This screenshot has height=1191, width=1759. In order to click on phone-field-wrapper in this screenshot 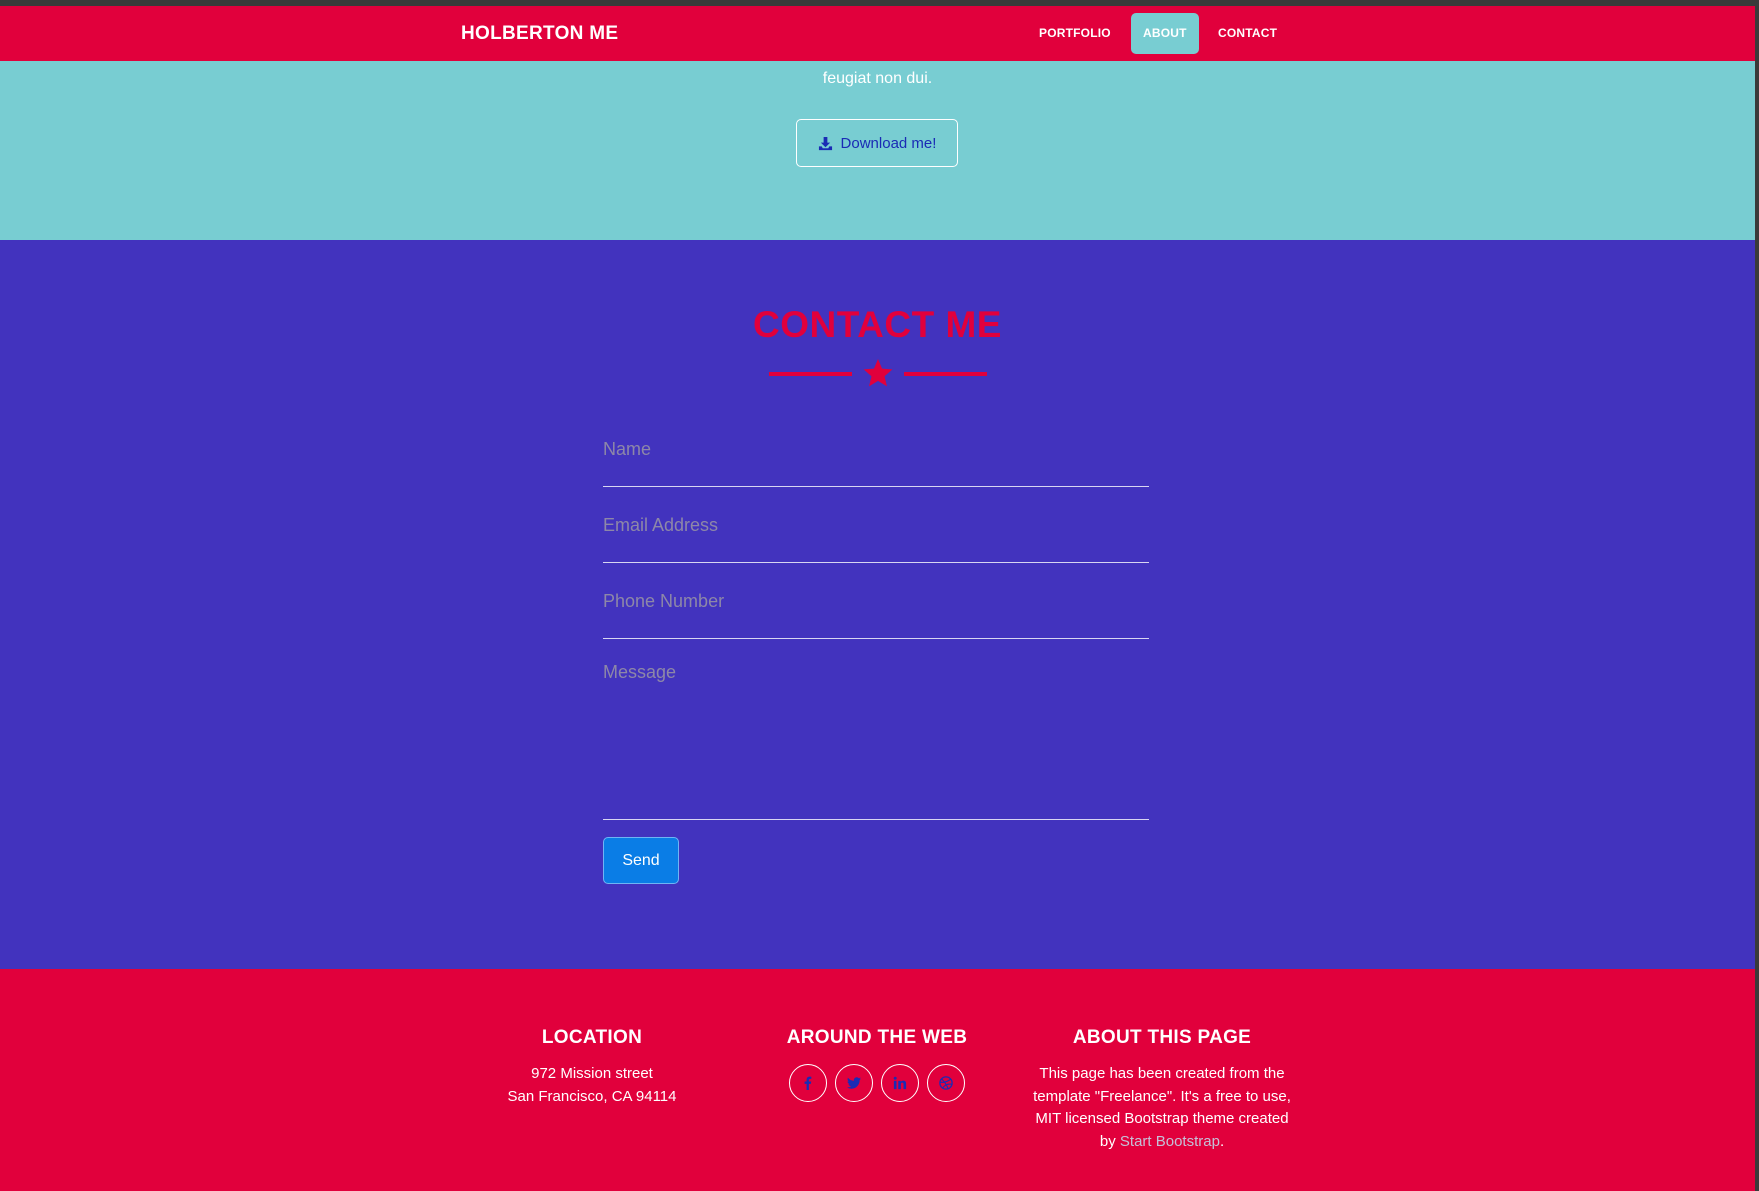, I will do `click(876, 613)`.